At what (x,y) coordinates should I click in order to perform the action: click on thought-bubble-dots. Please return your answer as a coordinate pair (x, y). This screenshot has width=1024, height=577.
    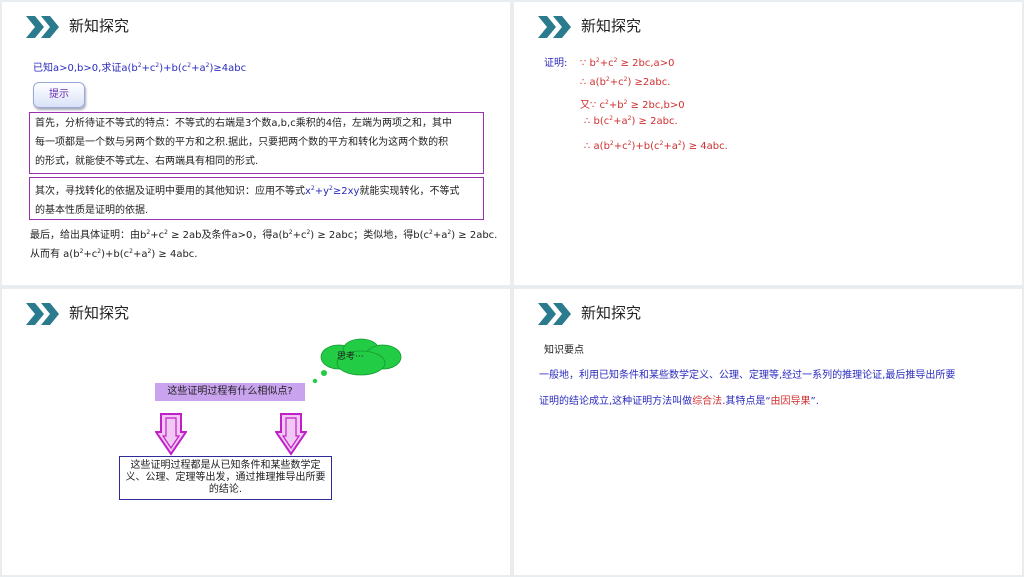
    Looking at the image, I should click on (319, 377).